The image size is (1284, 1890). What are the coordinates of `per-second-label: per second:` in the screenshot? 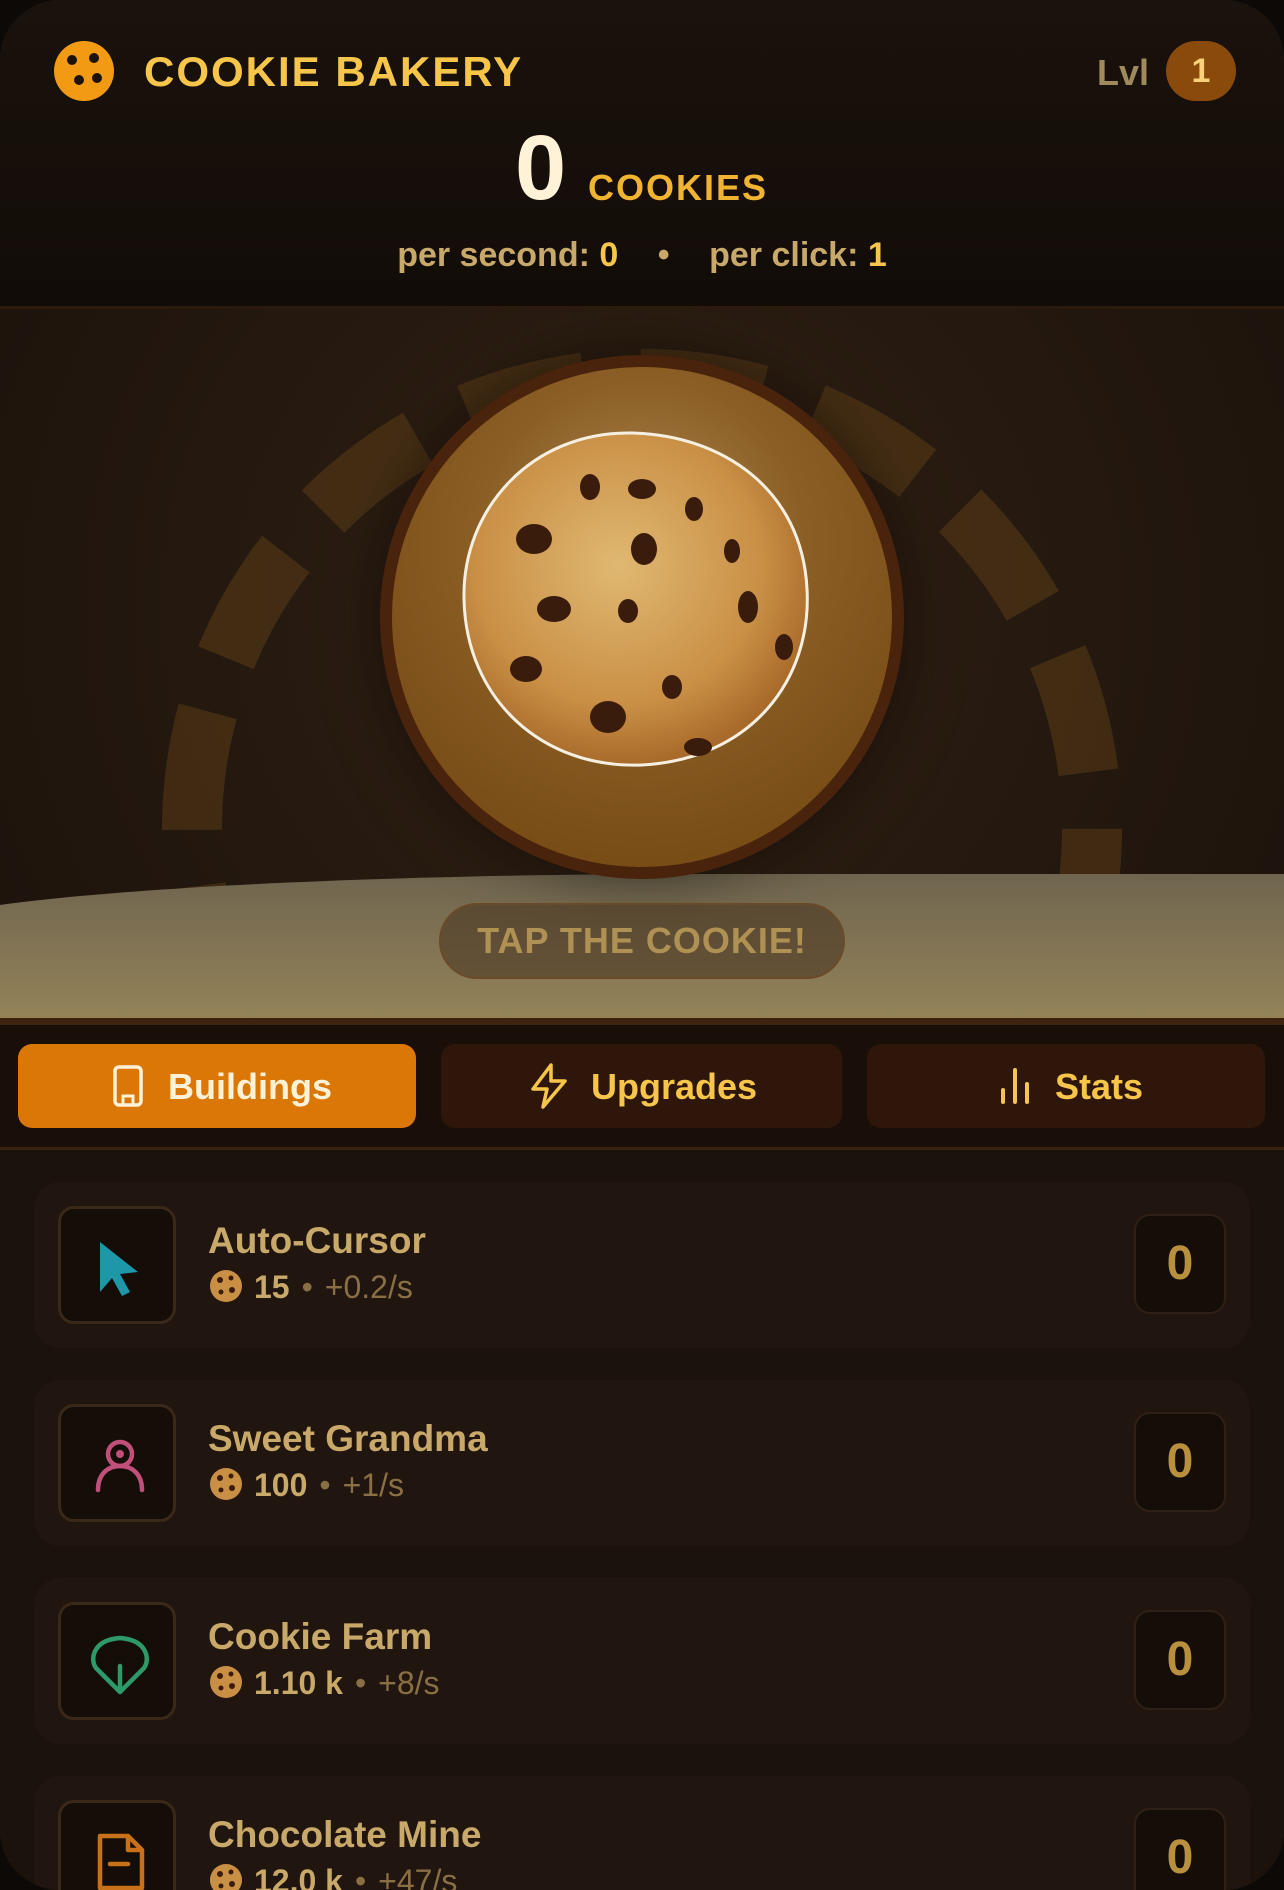 It's located at (493, 255).